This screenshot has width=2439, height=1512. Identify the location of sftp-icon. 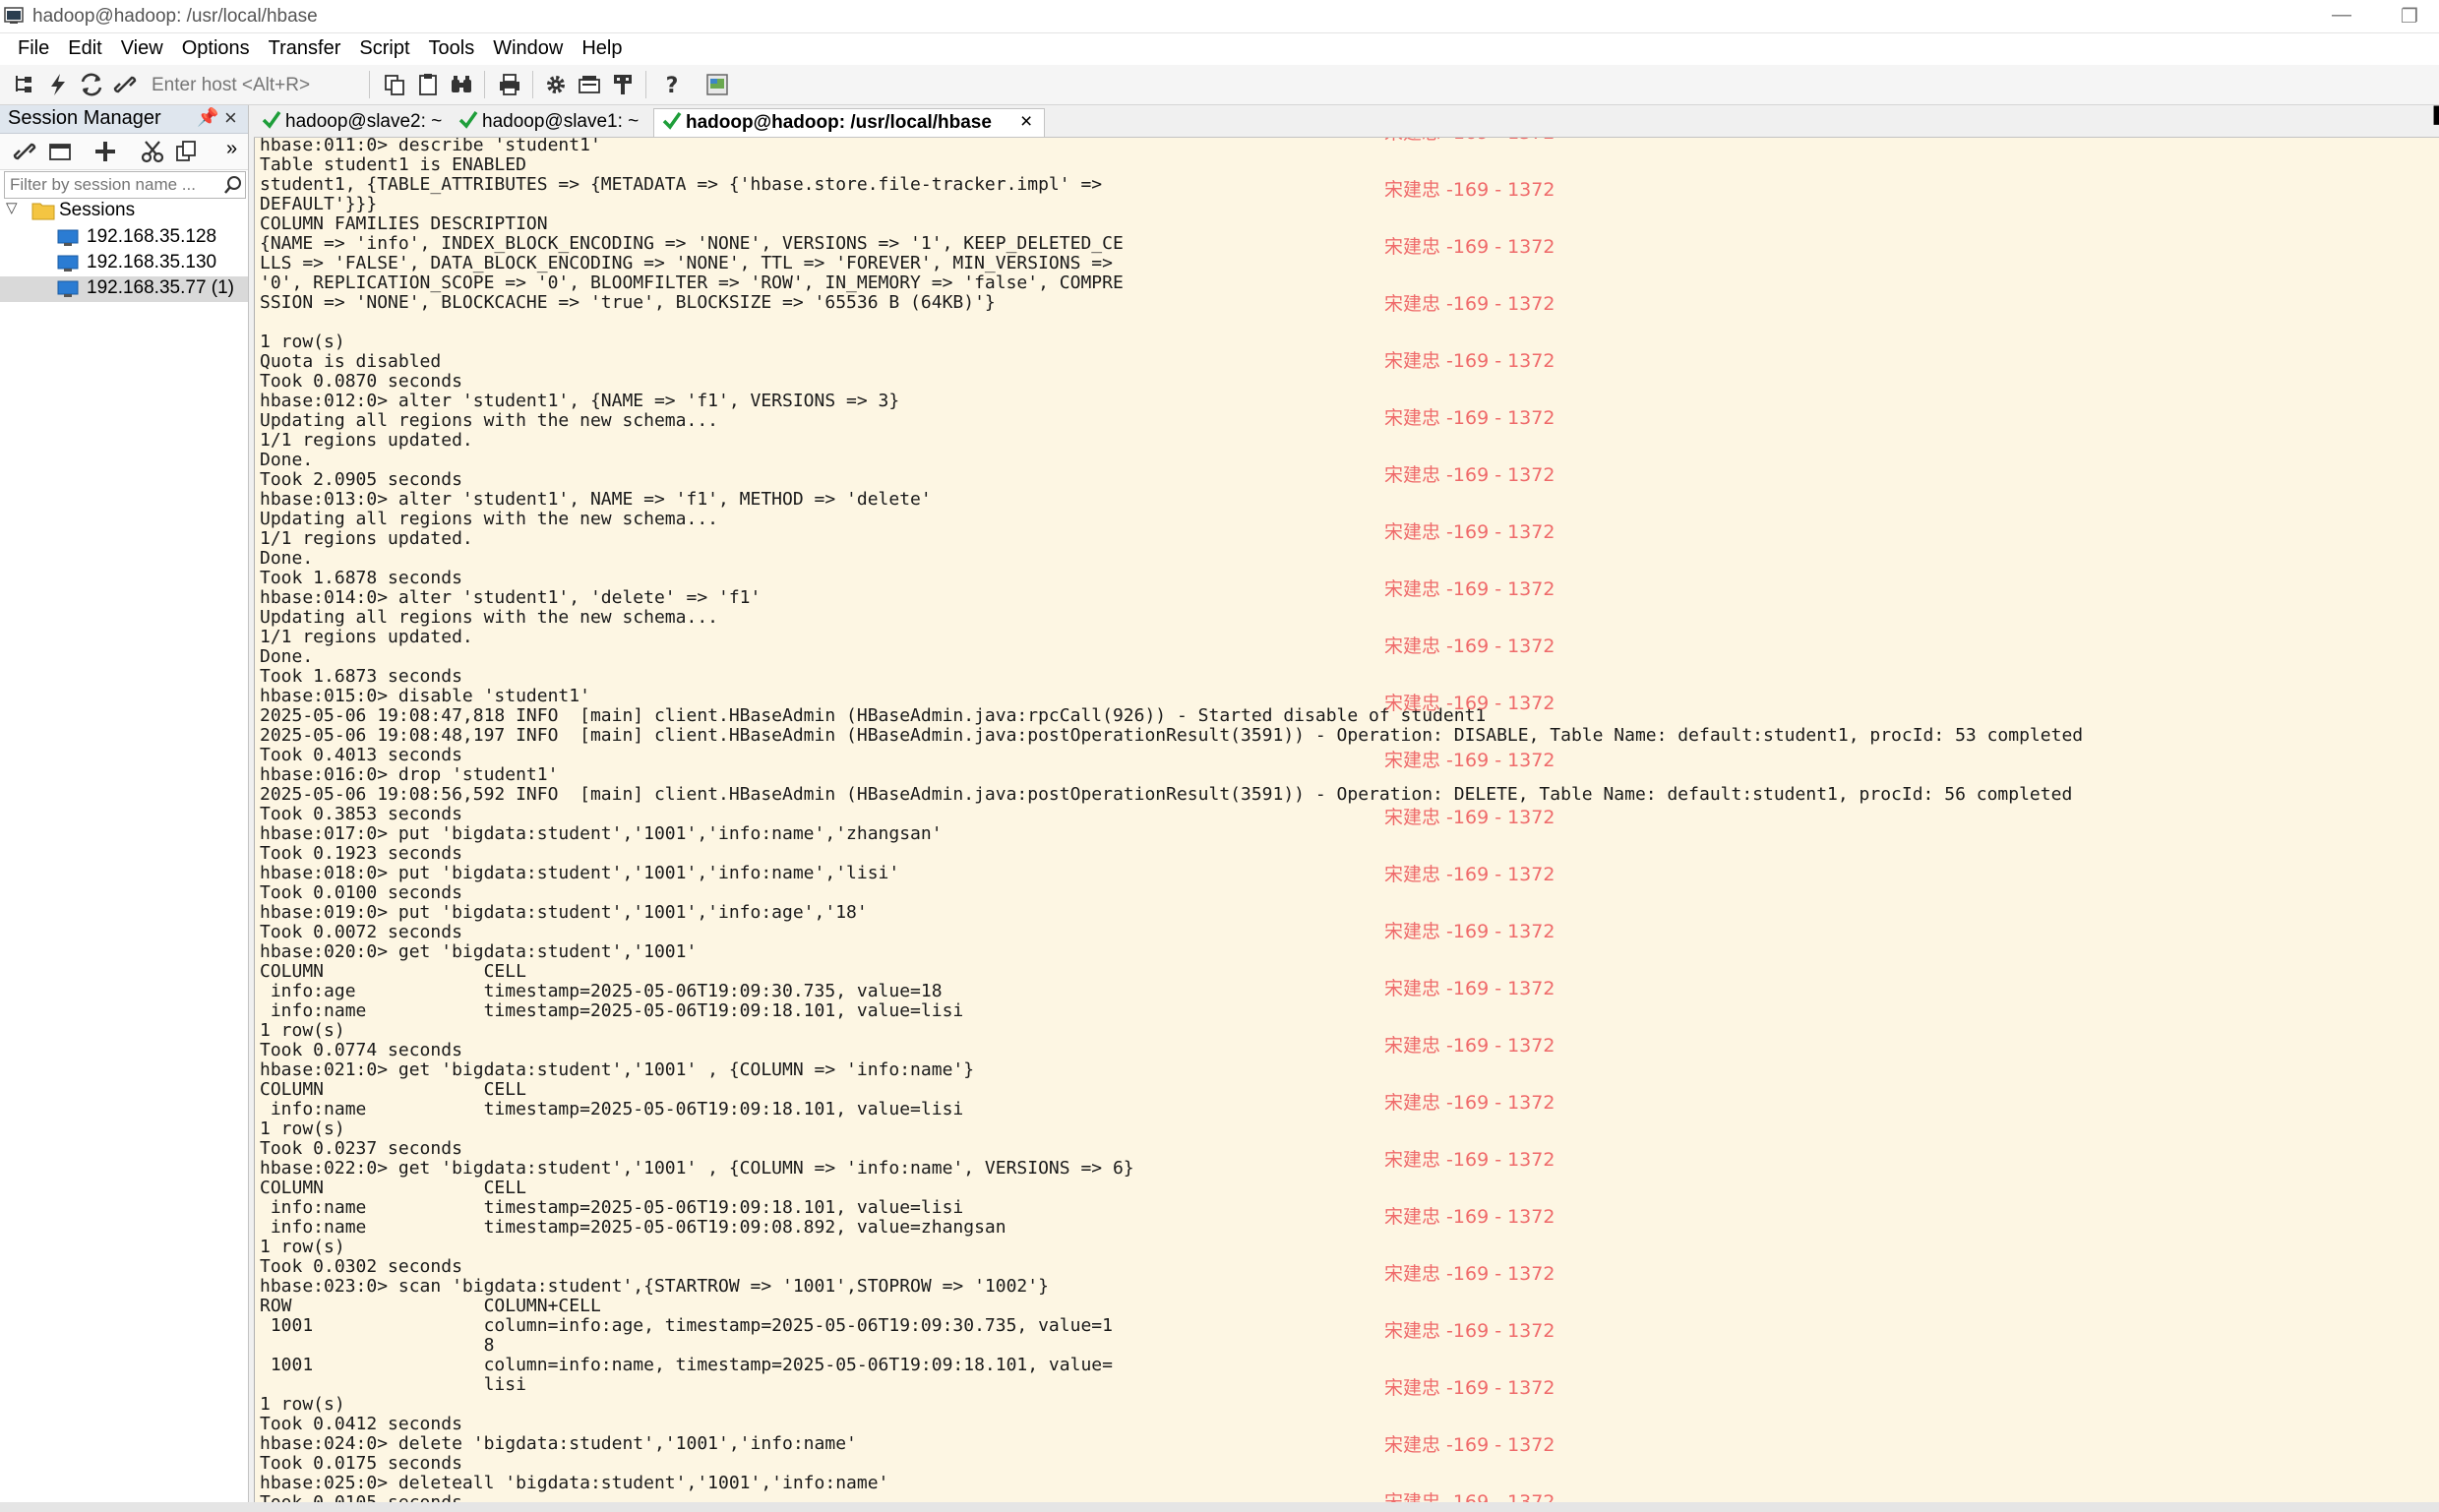
(717, 85).